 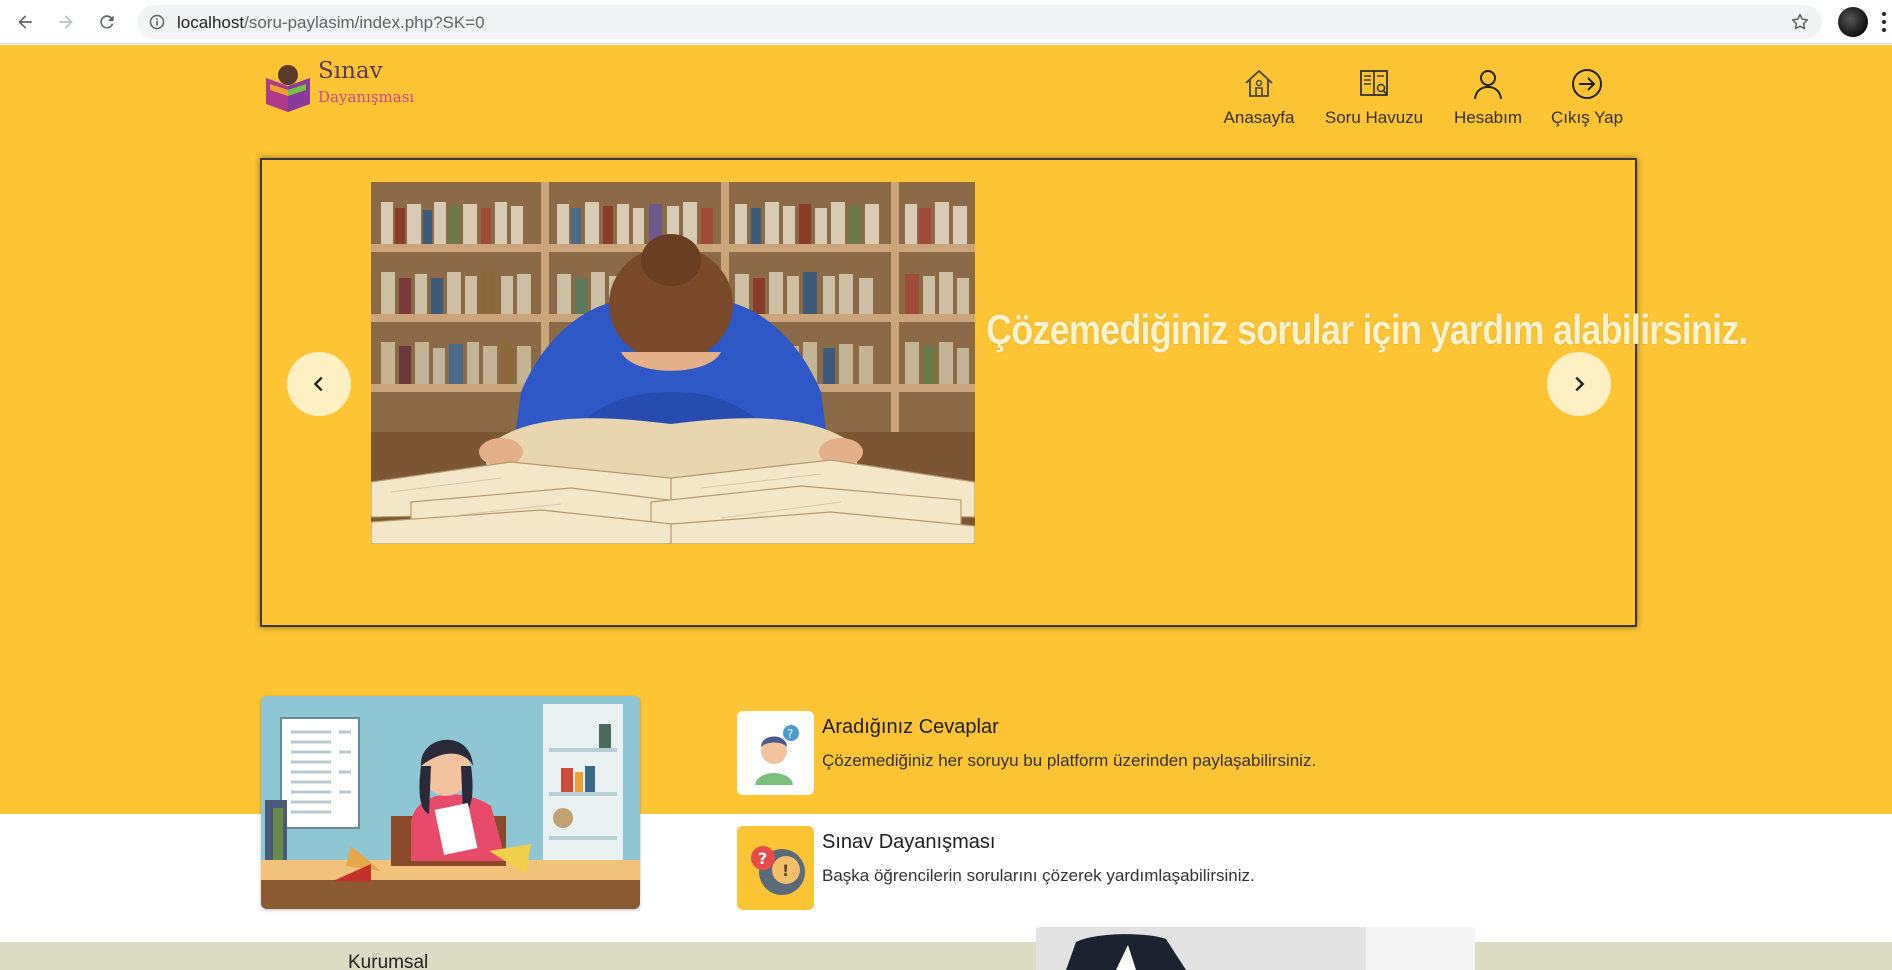 What do you see at coordinates (288, 88) in the screenshot?
I see `book-logo-icon` at bounding box center [288, 88].